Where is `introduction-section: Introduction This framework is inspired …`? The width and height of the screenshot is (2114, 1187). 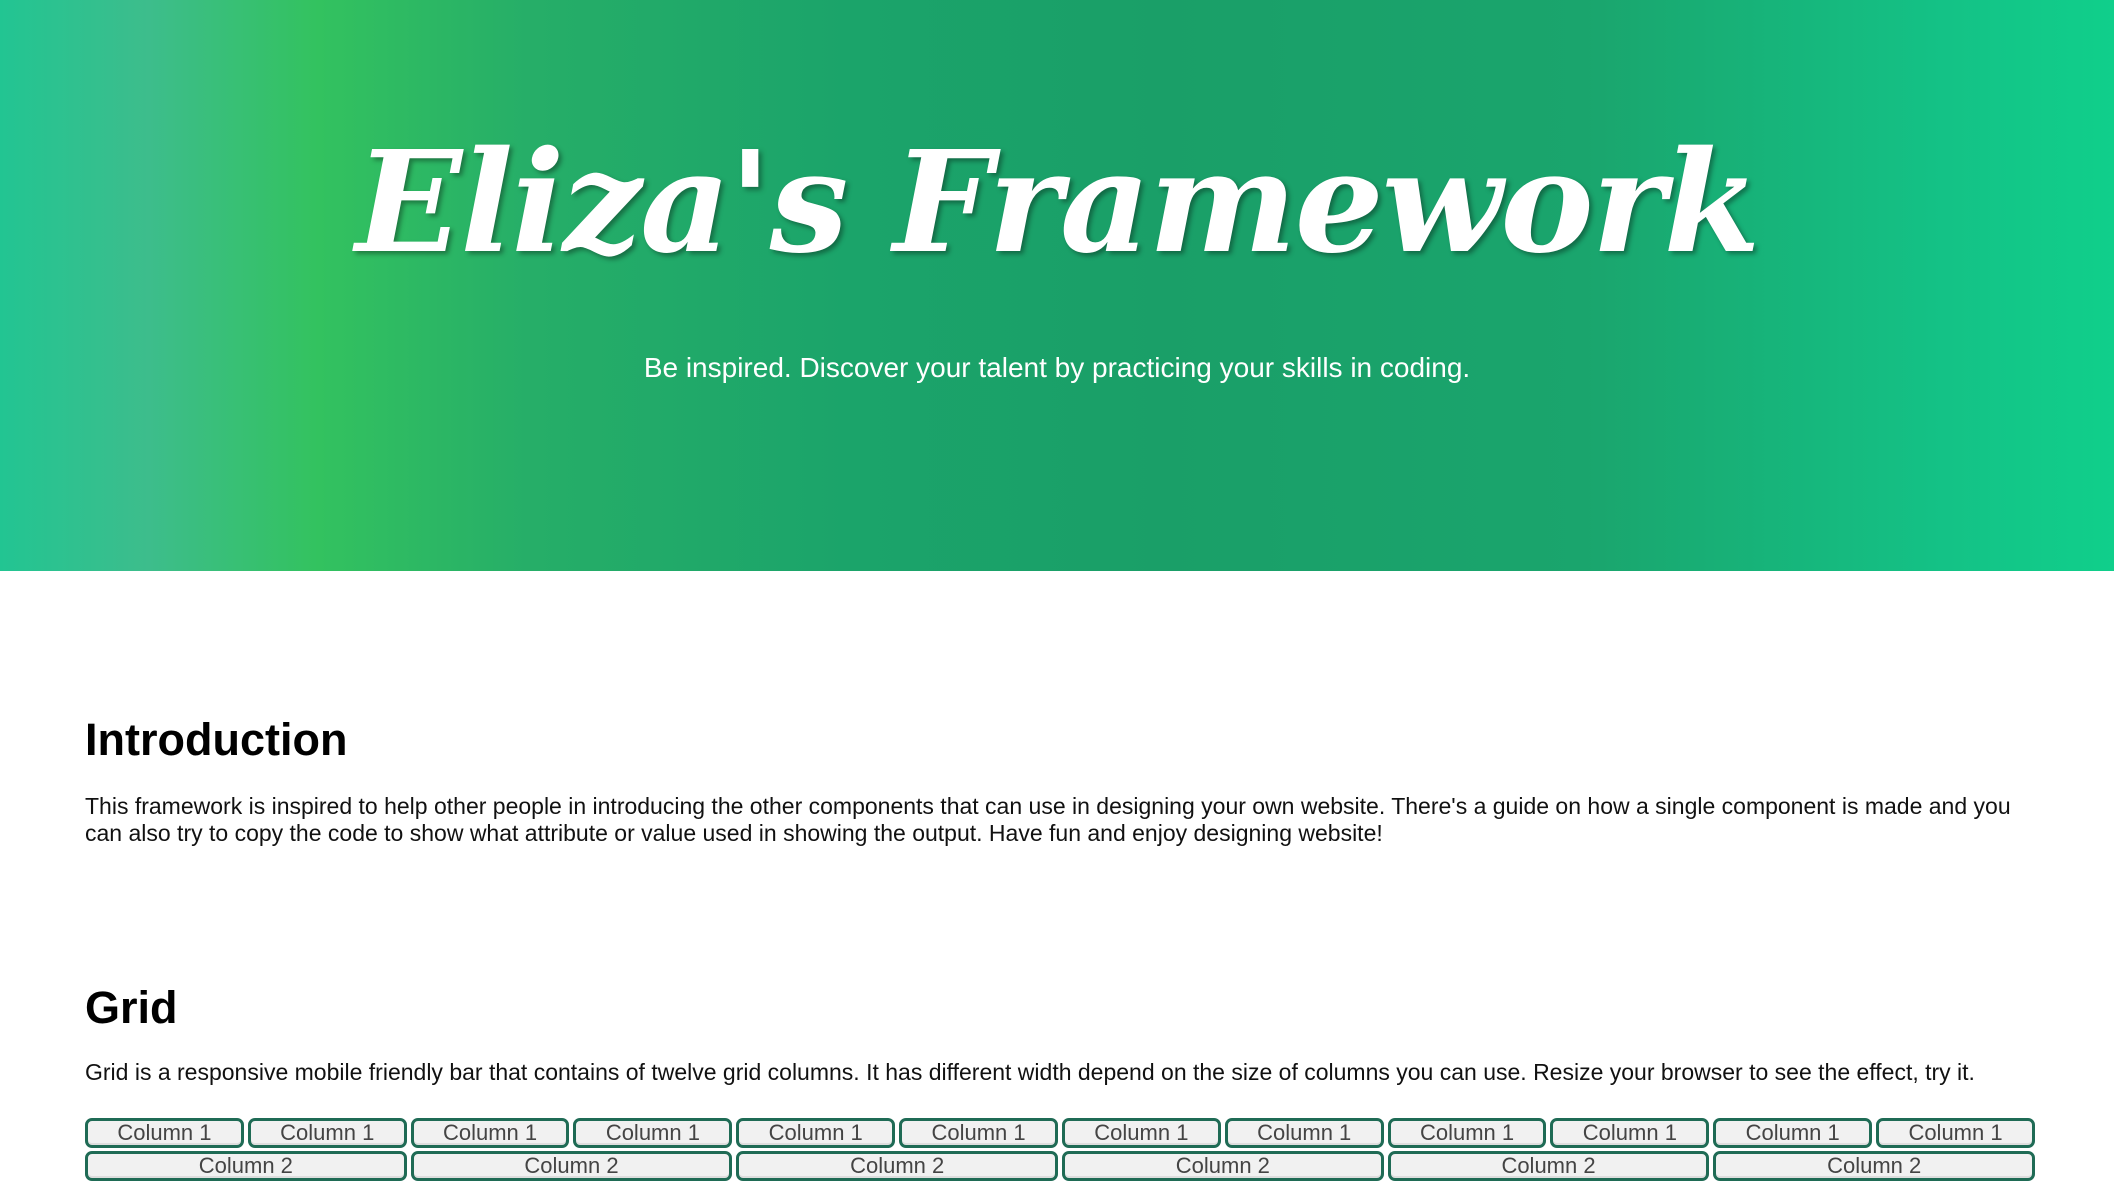 introduction-section: Introduction This framework is inspired … is located at coordinates (1060, 780).